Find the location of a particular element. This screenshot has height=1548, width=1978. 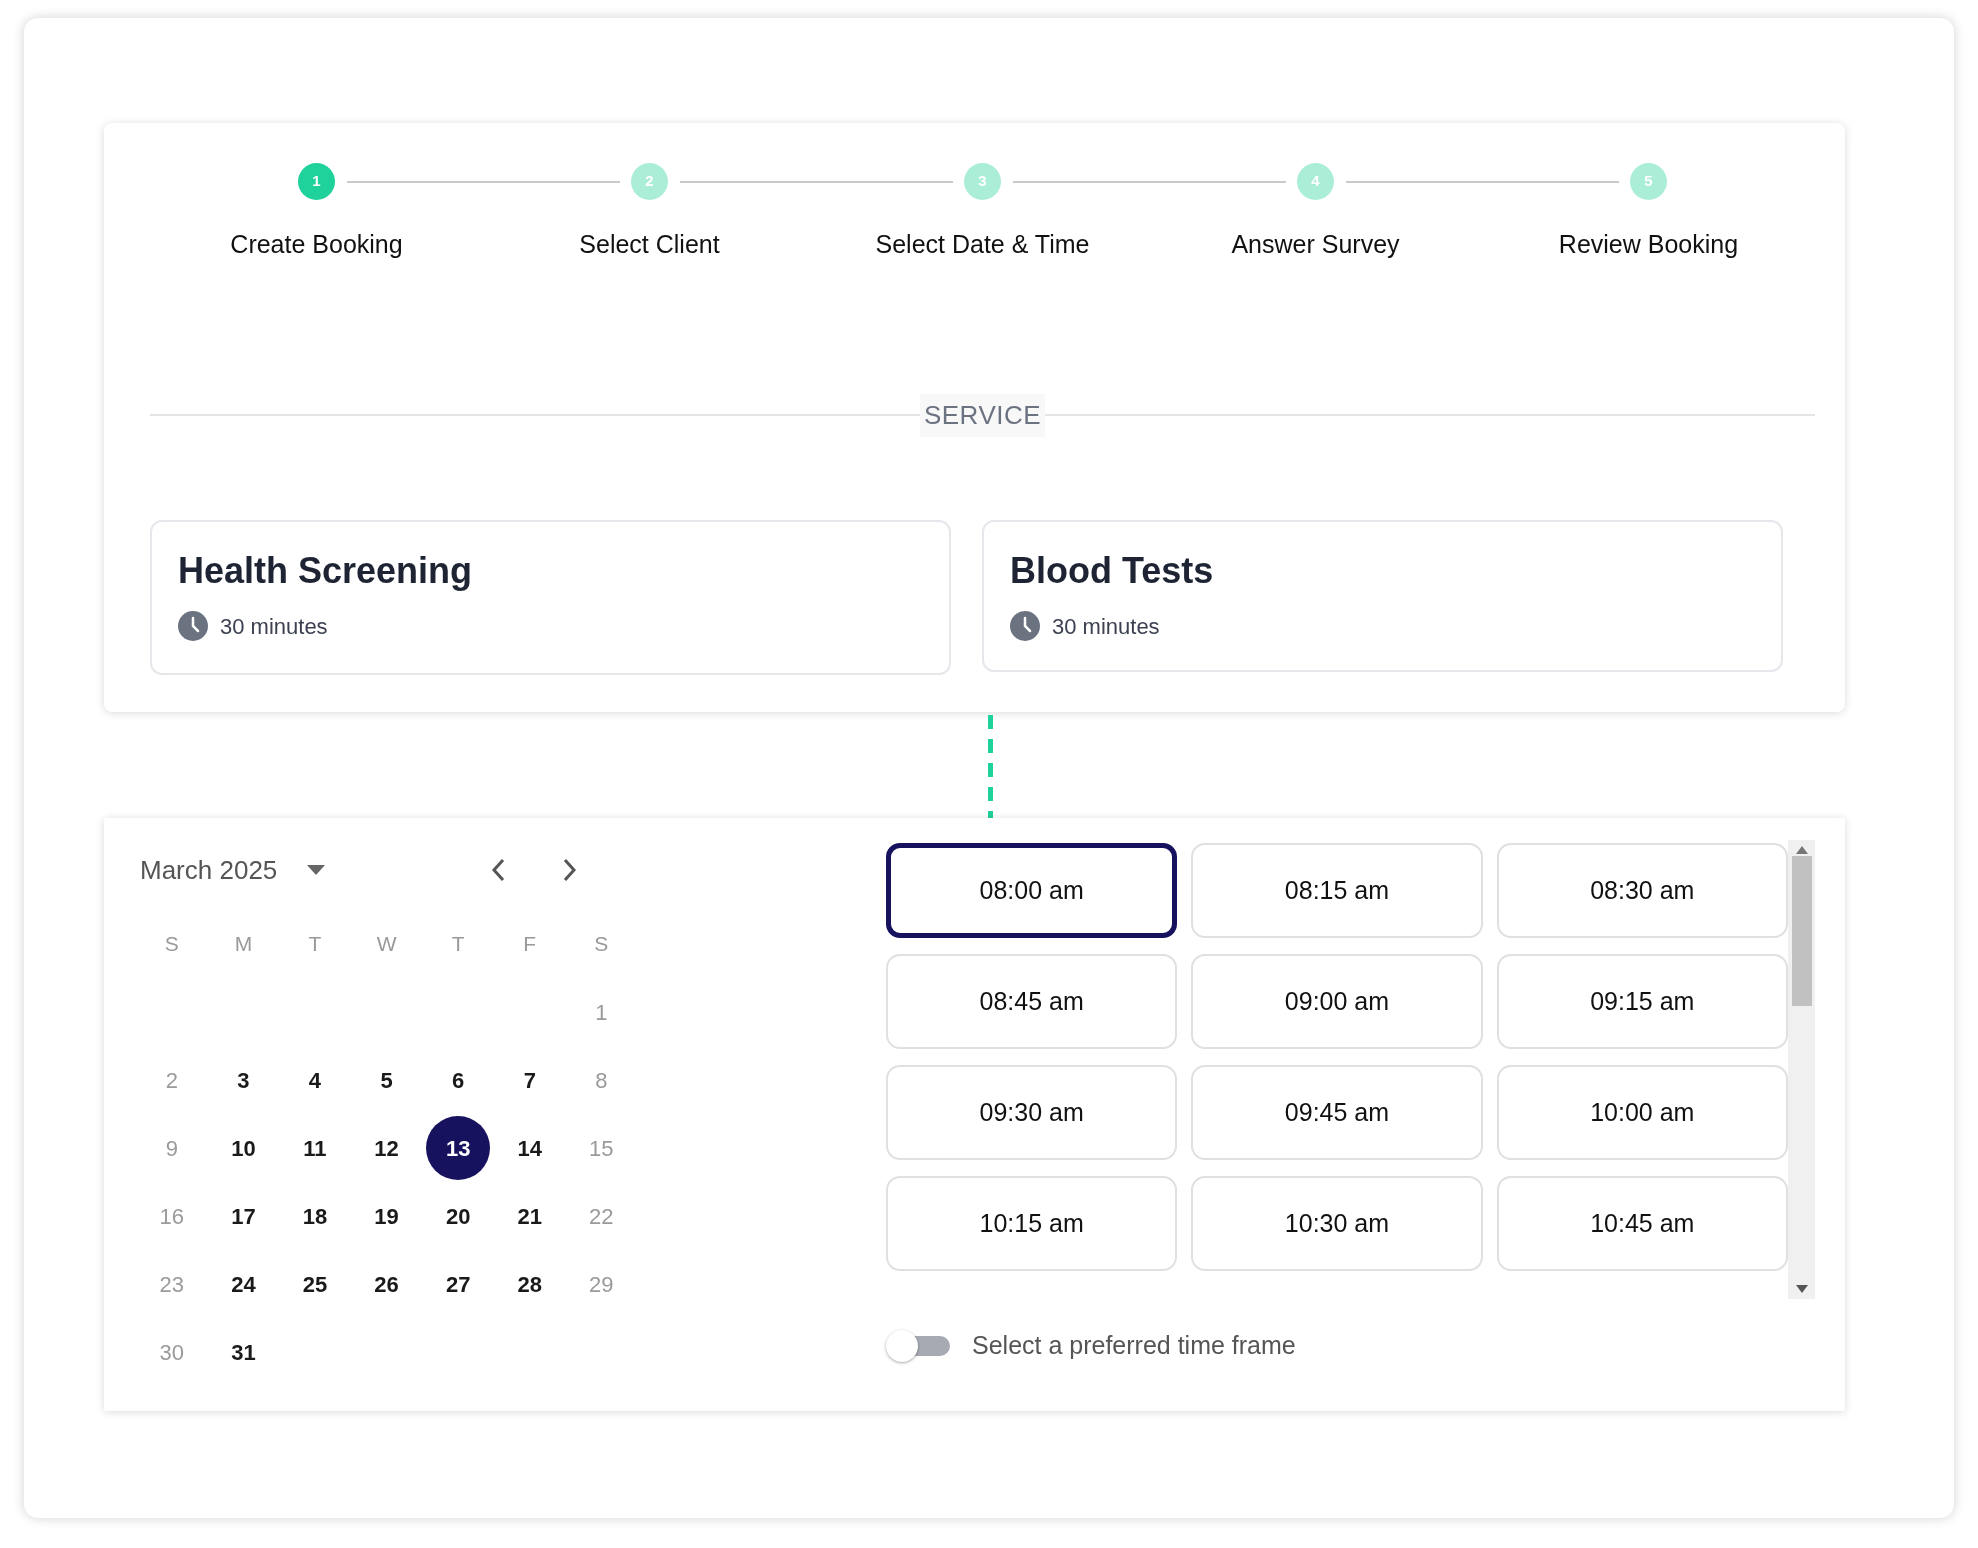

service-card: Blood Tests 30 minutes is located at coordinates (1382, 595).